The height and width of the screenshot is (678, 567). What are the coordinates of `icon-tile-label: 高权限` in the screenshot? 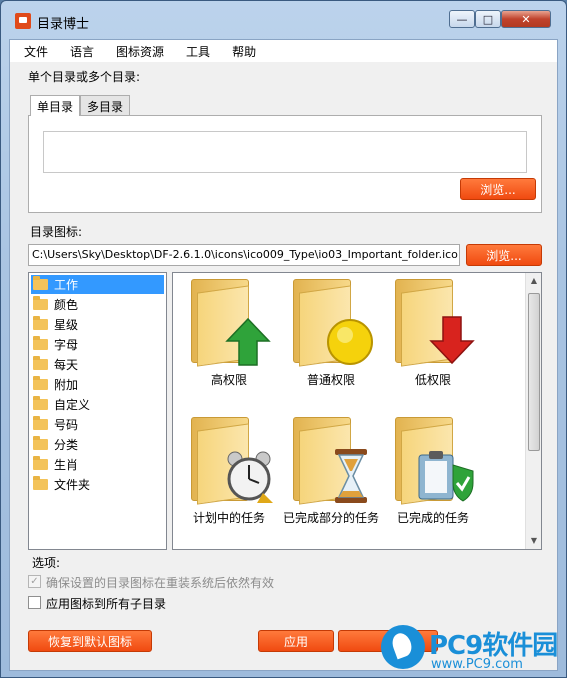 It's located at (228, 380).